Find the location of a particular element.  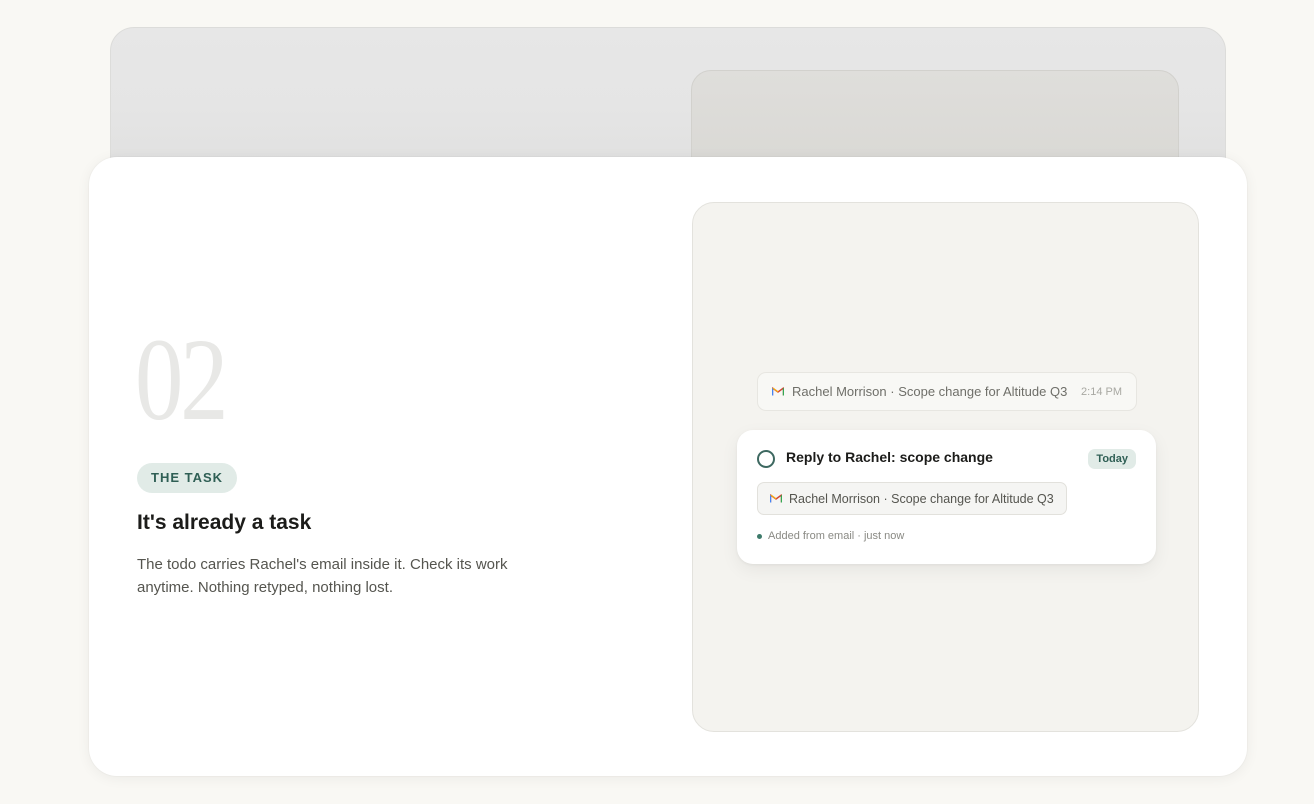

status-dot is located at coordinates (759, 536).